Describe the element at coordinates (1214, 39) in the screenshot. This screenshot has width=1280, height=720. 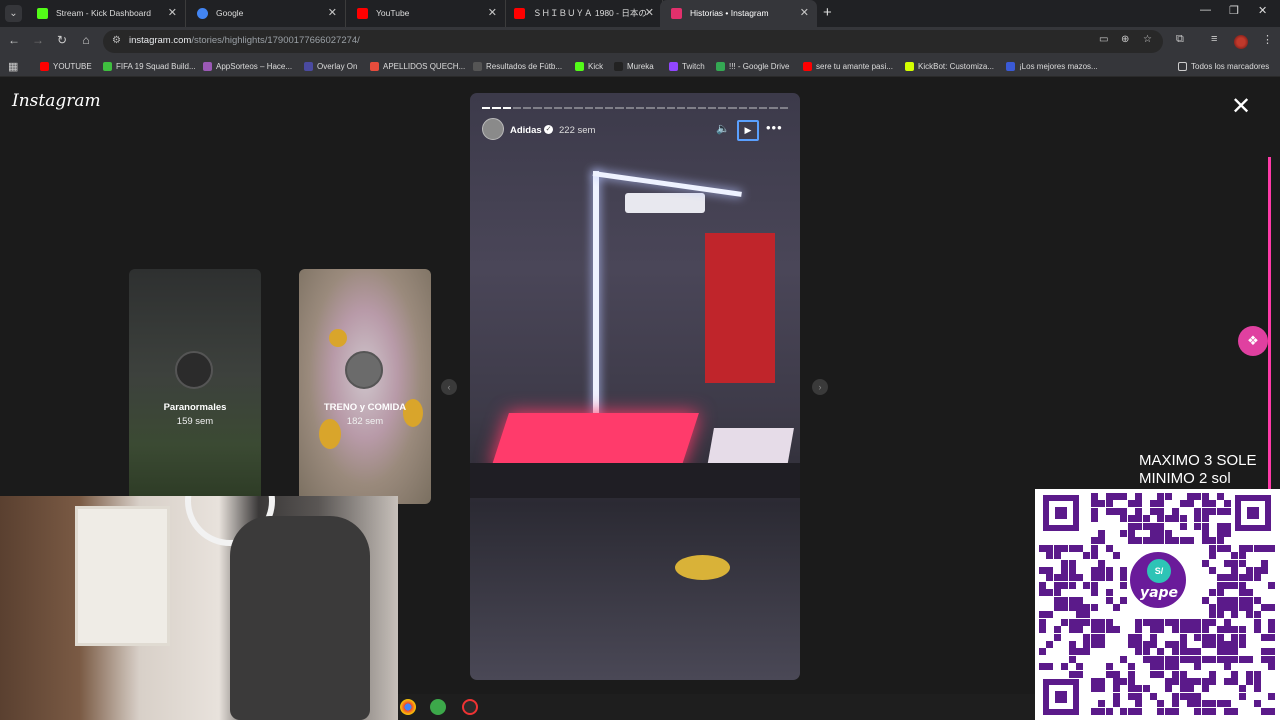
I see `media-queue-icon: ≡` at that location.